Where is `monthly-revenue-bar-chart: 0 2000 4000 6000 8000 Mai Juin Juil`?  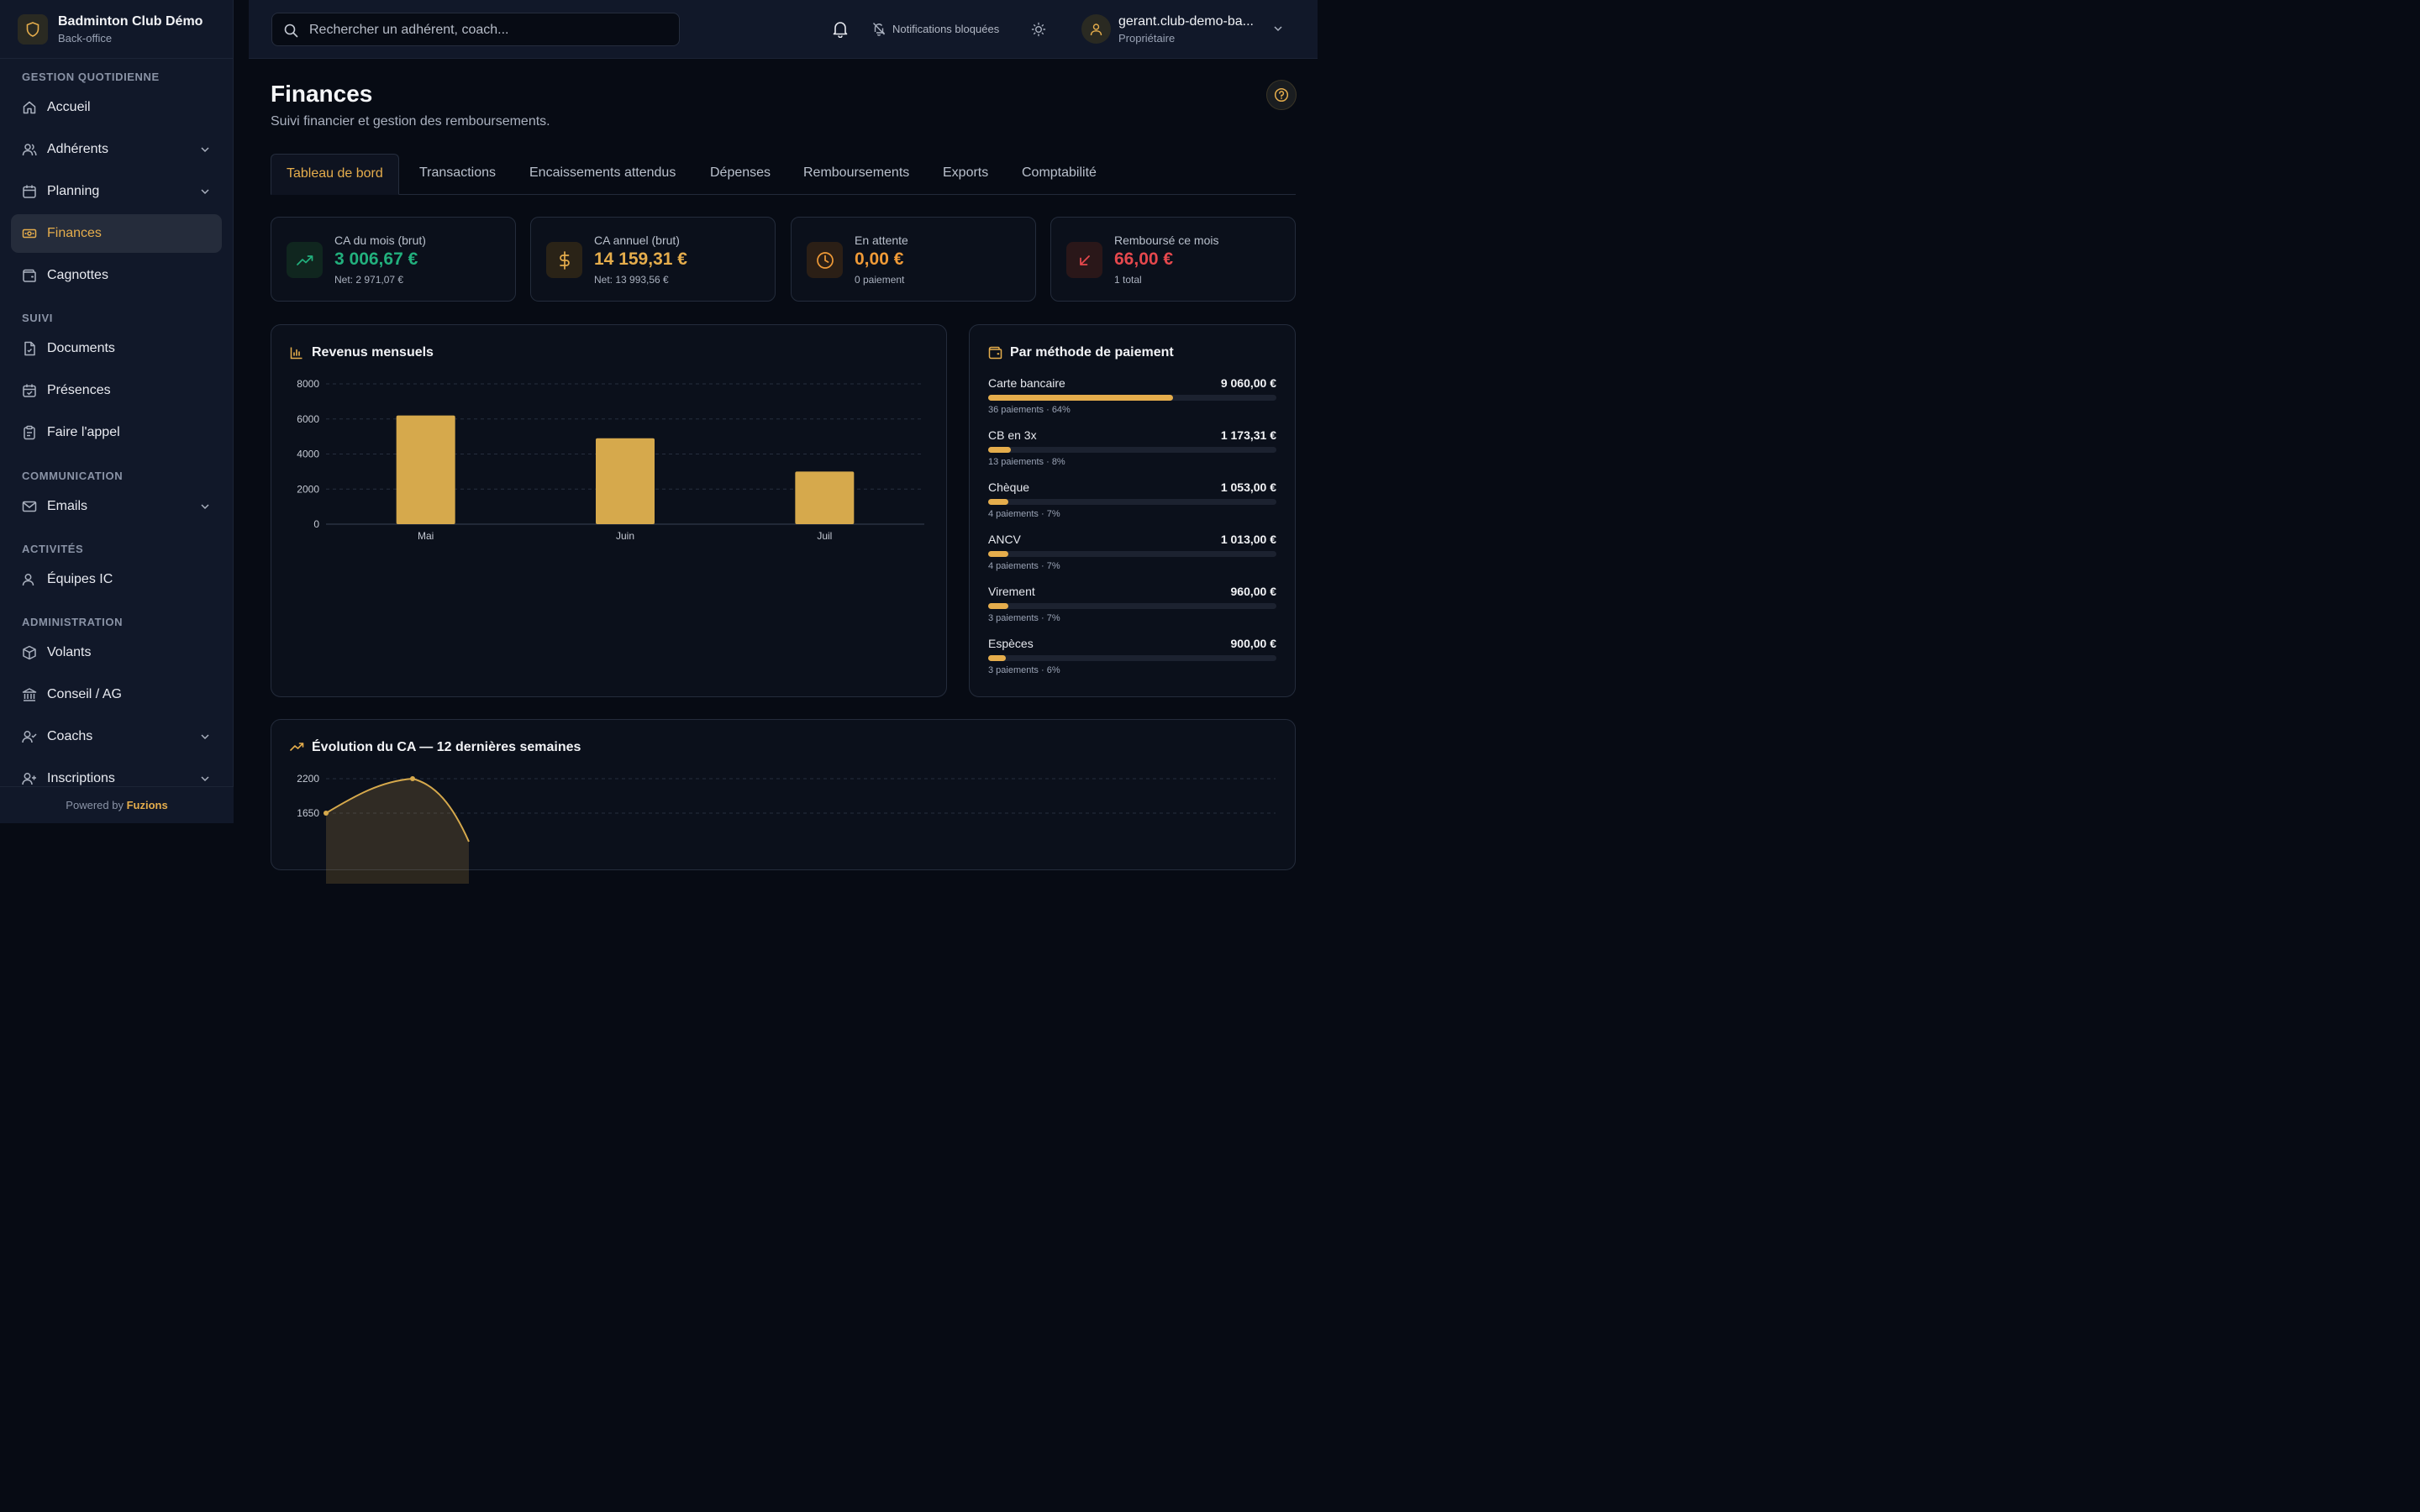
monthly-revenue-bar-chart: 0 2000 4000 6000 8000 Mai Juin Juil is located at coordinates (611, 460).